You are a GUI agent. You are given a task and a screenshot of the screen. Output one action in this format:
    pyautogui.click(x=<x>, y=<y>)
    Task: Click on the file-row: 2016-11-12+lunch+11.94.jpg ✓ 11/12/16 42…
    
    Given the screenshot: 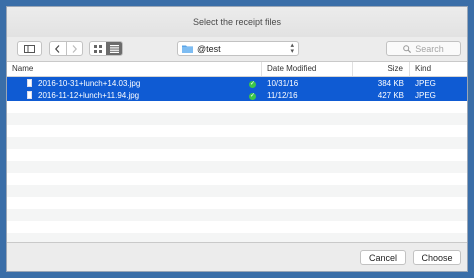 What is the action you would take?
    pyautogui.click(x=237, y=95)
    